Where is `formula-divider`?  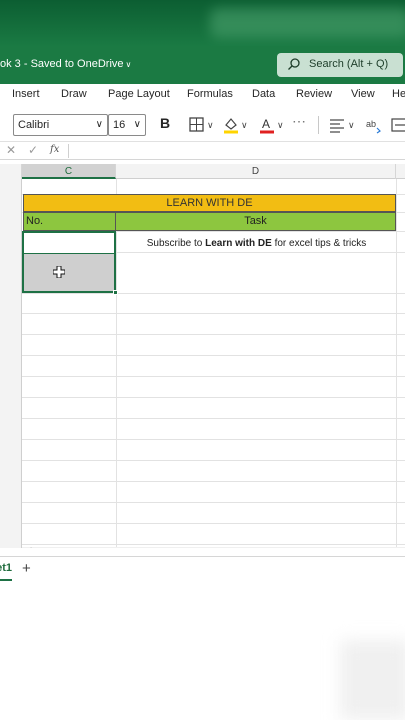 formula-divider is located at coordinates (68, 151).